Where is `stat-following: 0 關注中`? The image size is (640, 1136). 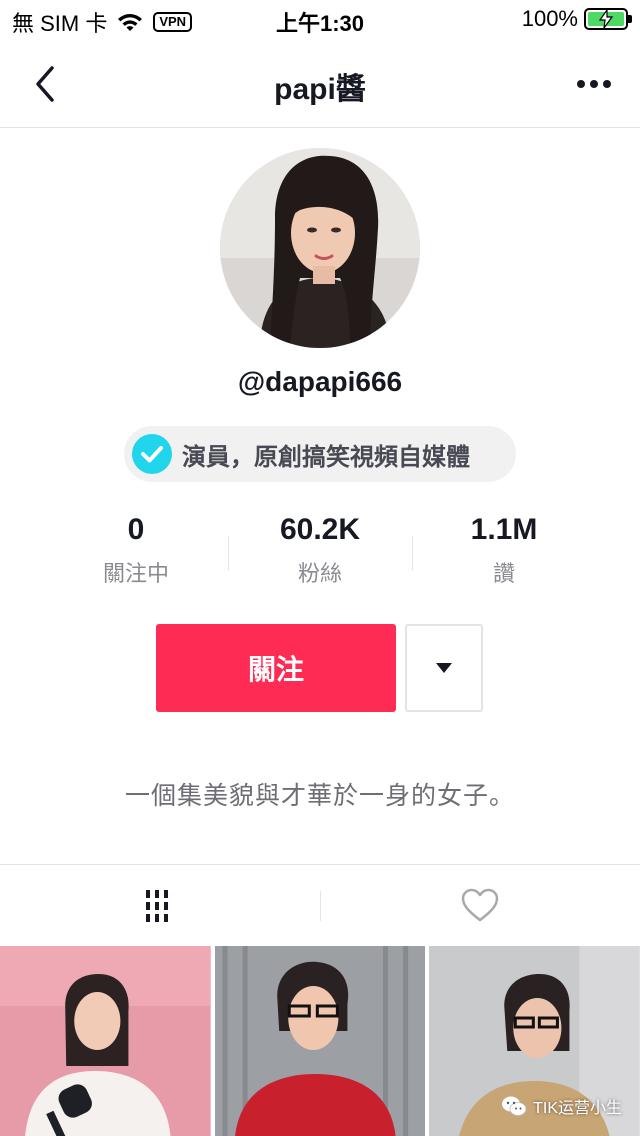 stat-following: 0 關注中 is located at coordinates (136, 555).